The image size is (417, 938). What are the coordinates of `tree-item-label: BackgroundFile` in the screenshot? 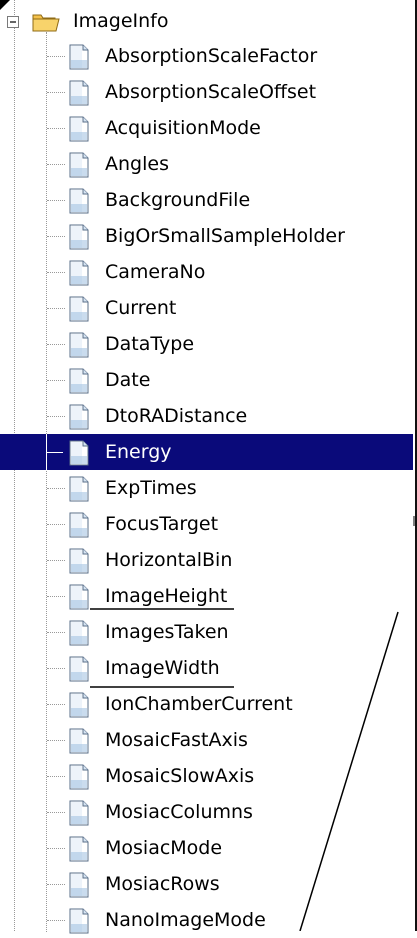 It's located at (178, 200).